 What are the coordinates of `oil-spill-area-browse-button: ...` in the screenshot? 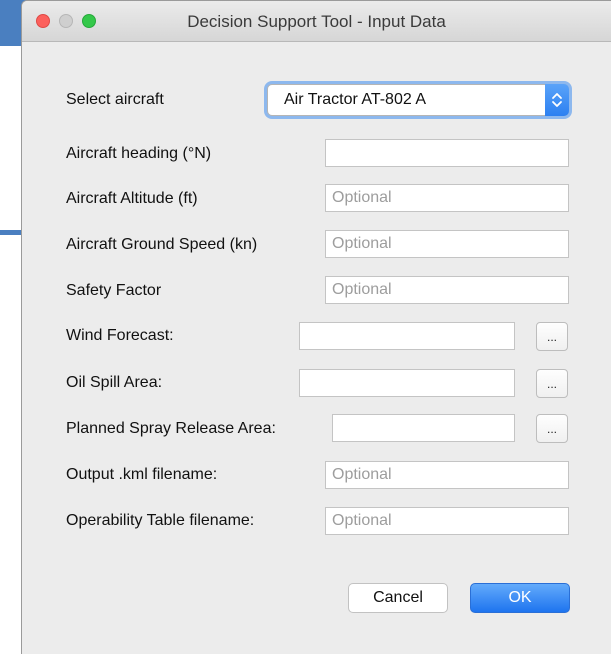 It's located at (552, 383).